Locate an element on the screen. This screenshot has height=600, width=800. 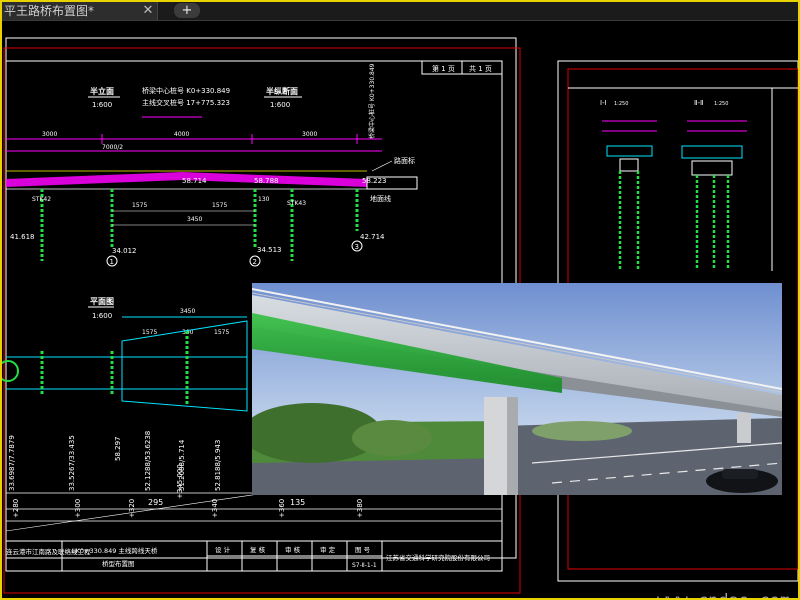
table-value-6: 52.8188/5.943 is located at coordinates (218, 465).